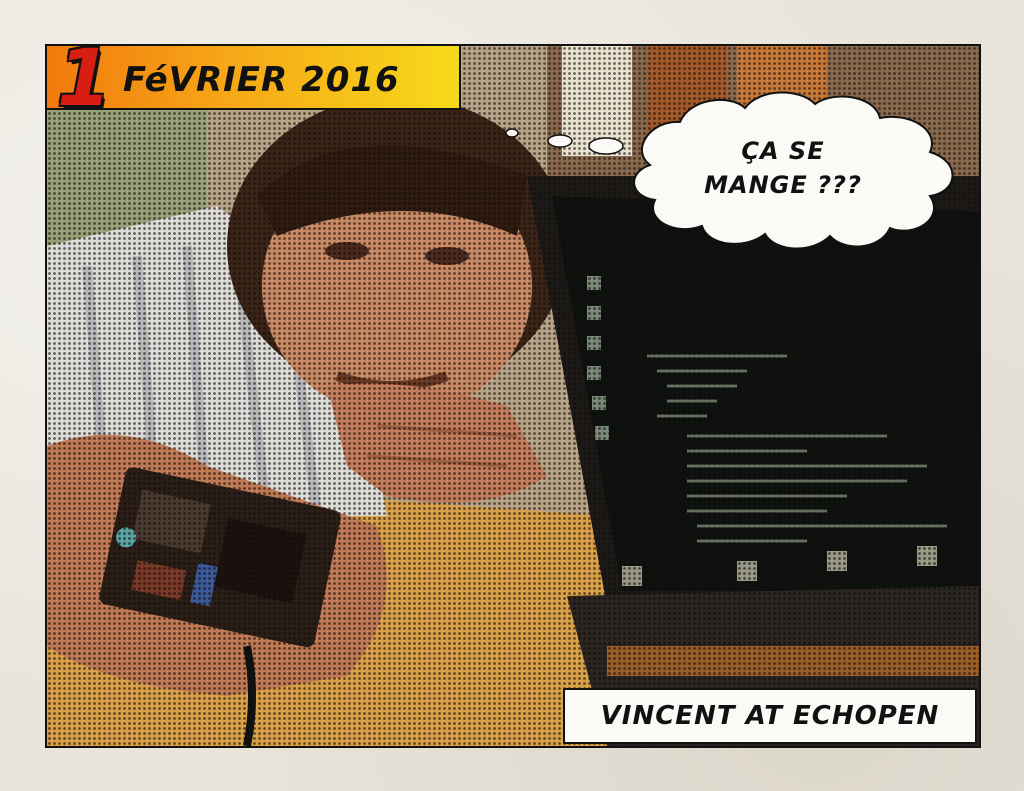 This screenshot has width=1024, height=791. I want to click on thought-dot-small, so click(512, 133).